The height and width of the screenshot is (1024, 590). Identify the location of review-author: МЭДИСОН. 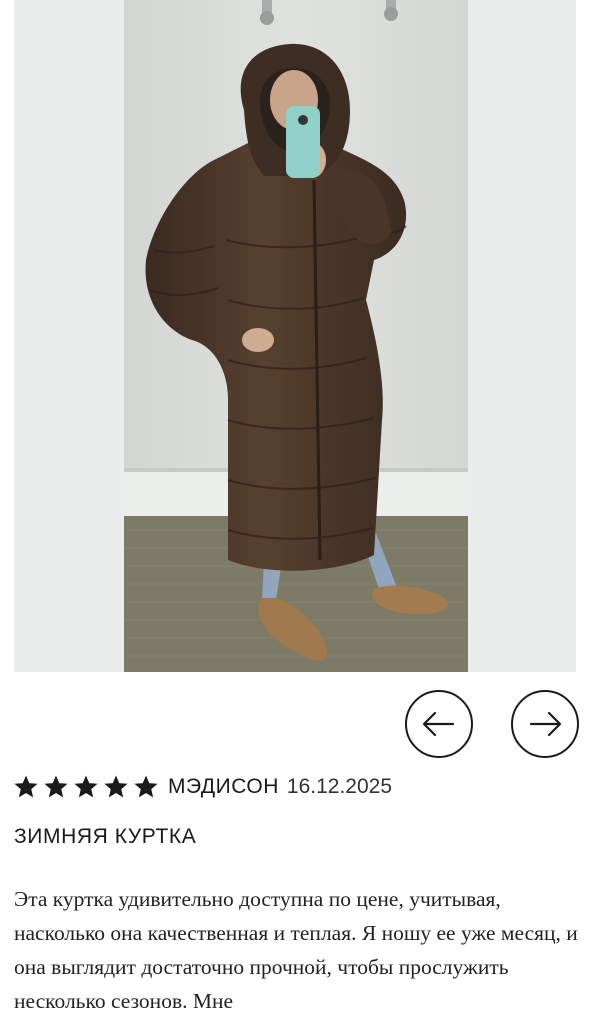
(223, 786).